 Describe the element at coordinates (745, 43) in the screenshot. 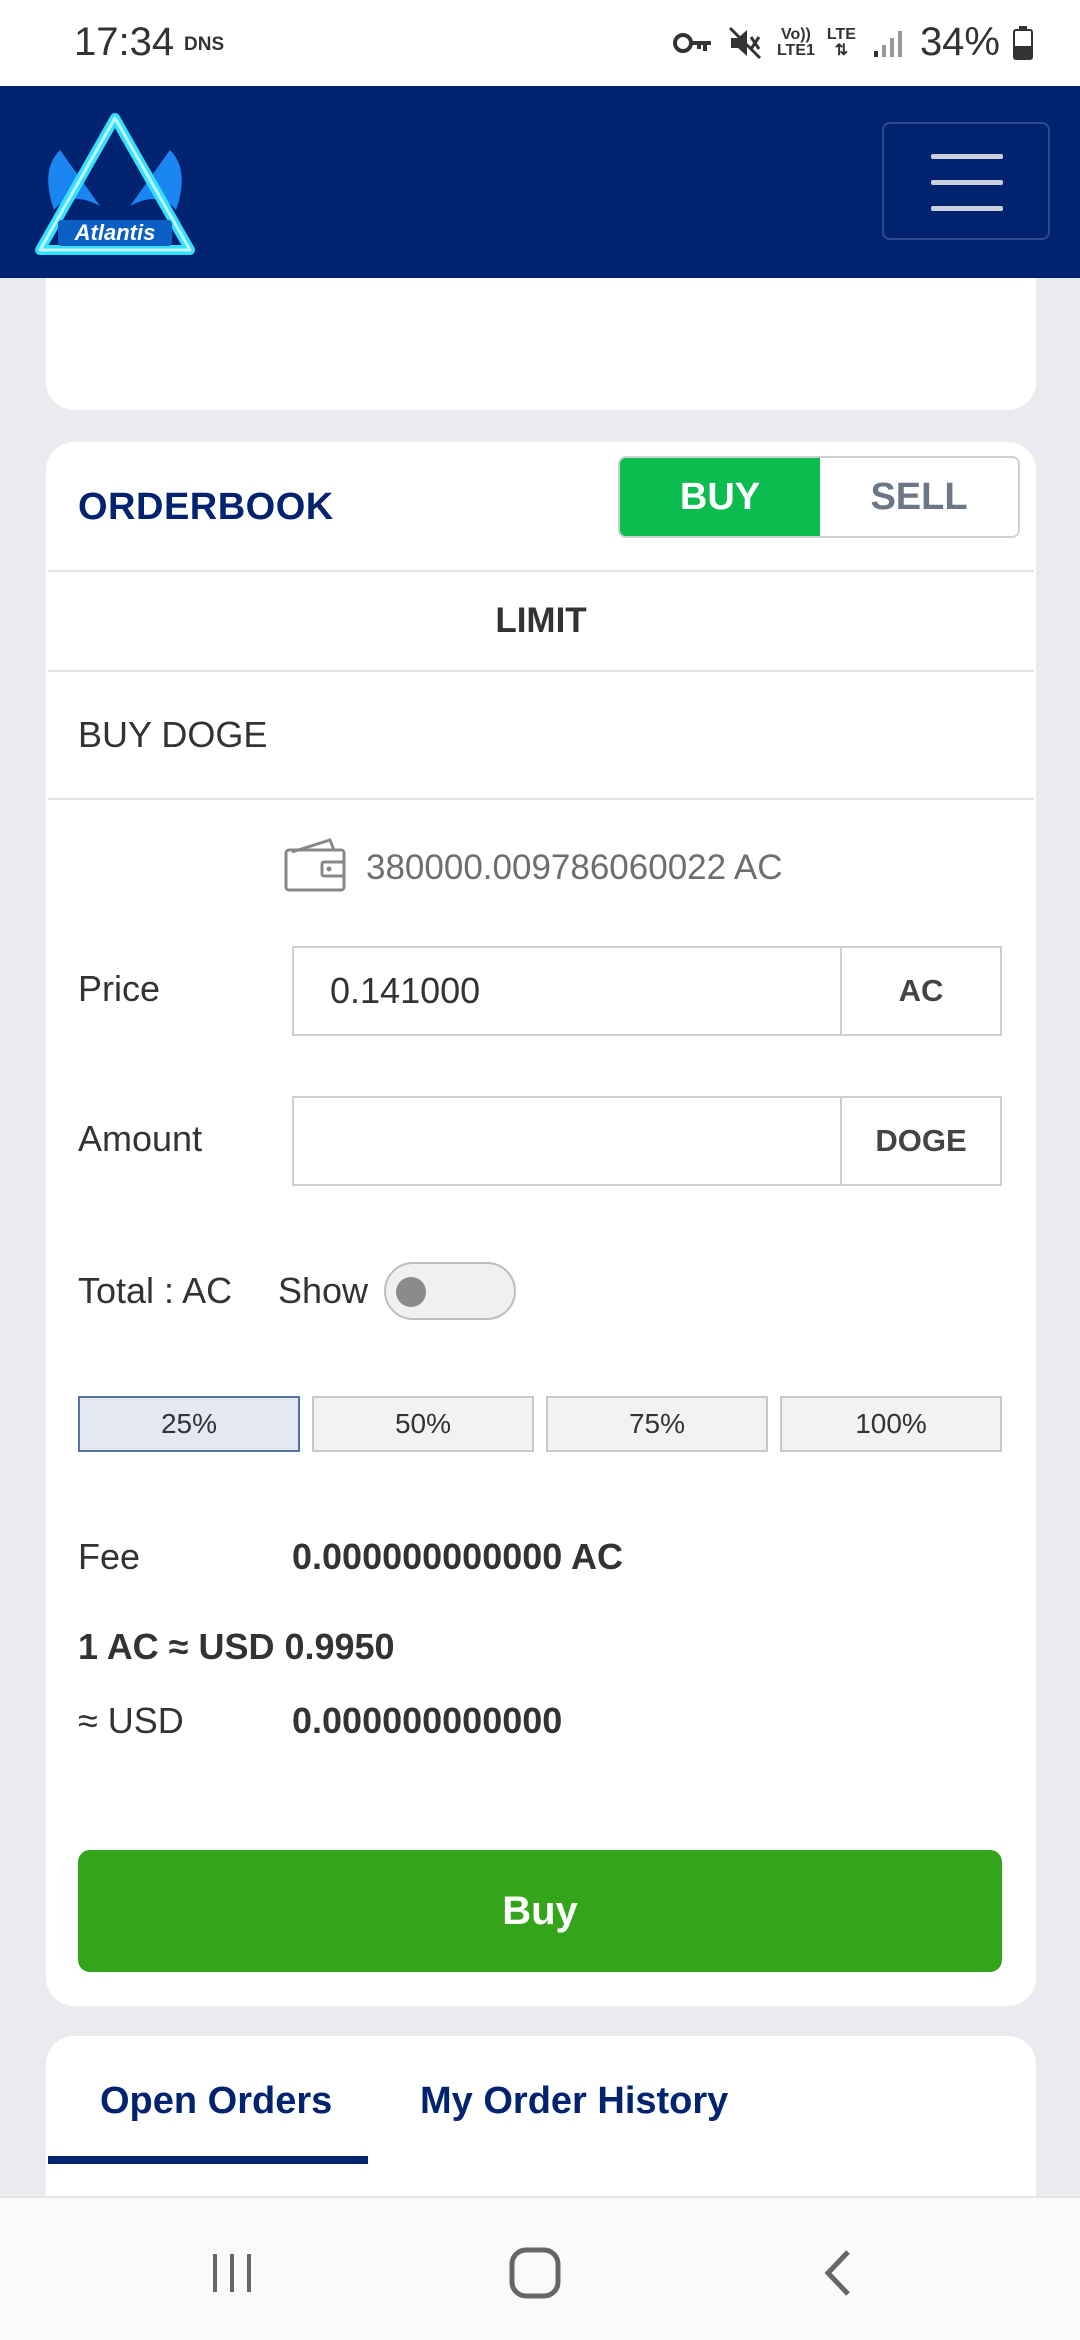

I see `mute-icon` at that location.